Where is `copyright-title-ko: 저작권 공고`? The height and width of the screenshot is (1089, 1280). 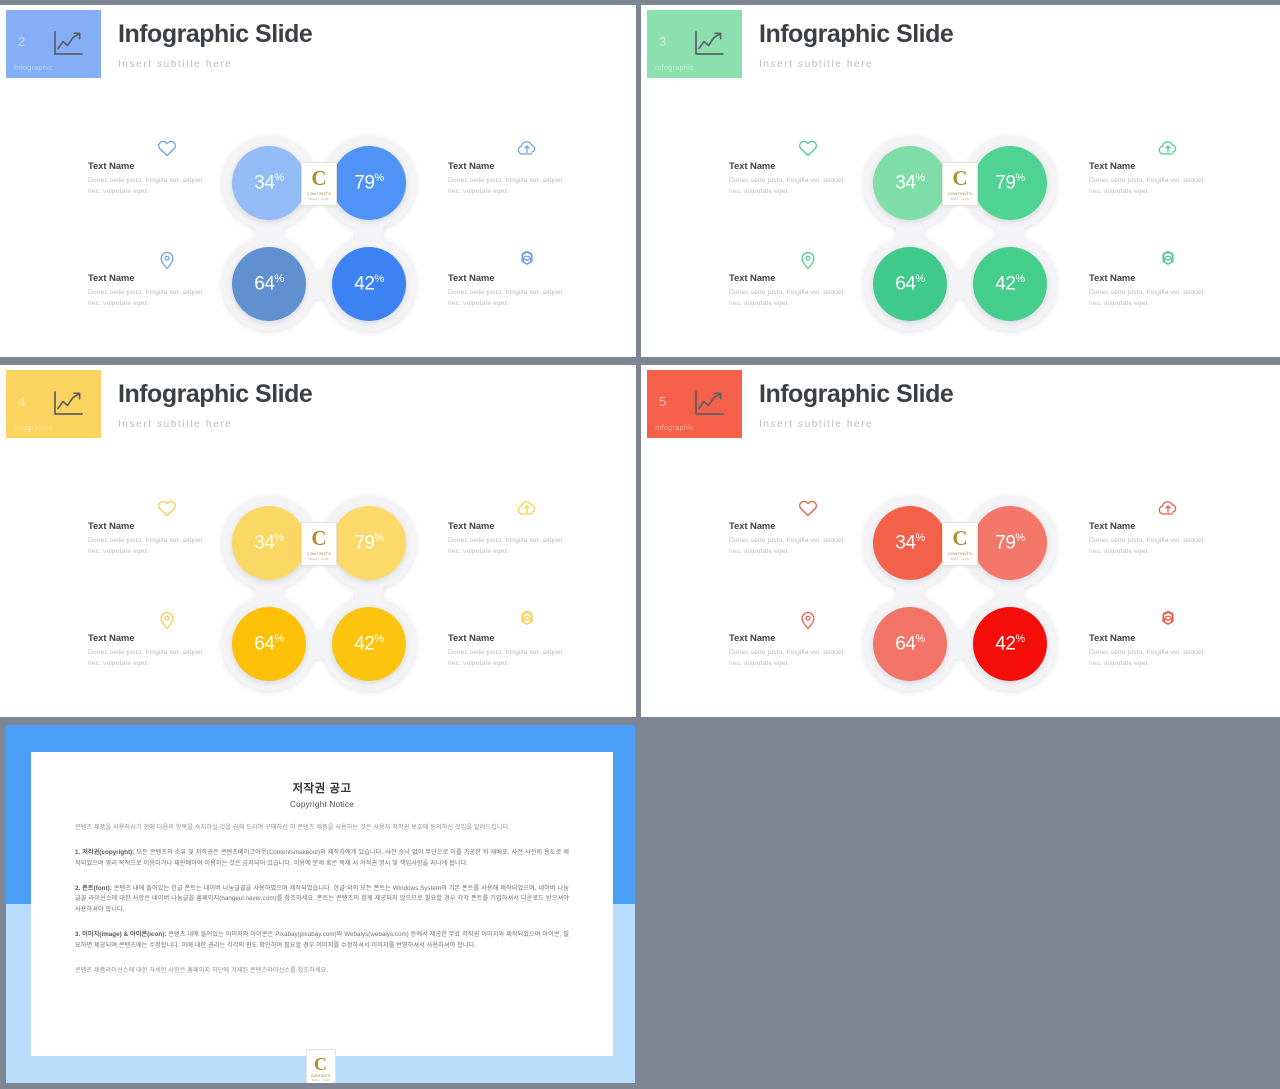
copyright-title-ko: 저작권 공고 is located at coordinates (322, 789).